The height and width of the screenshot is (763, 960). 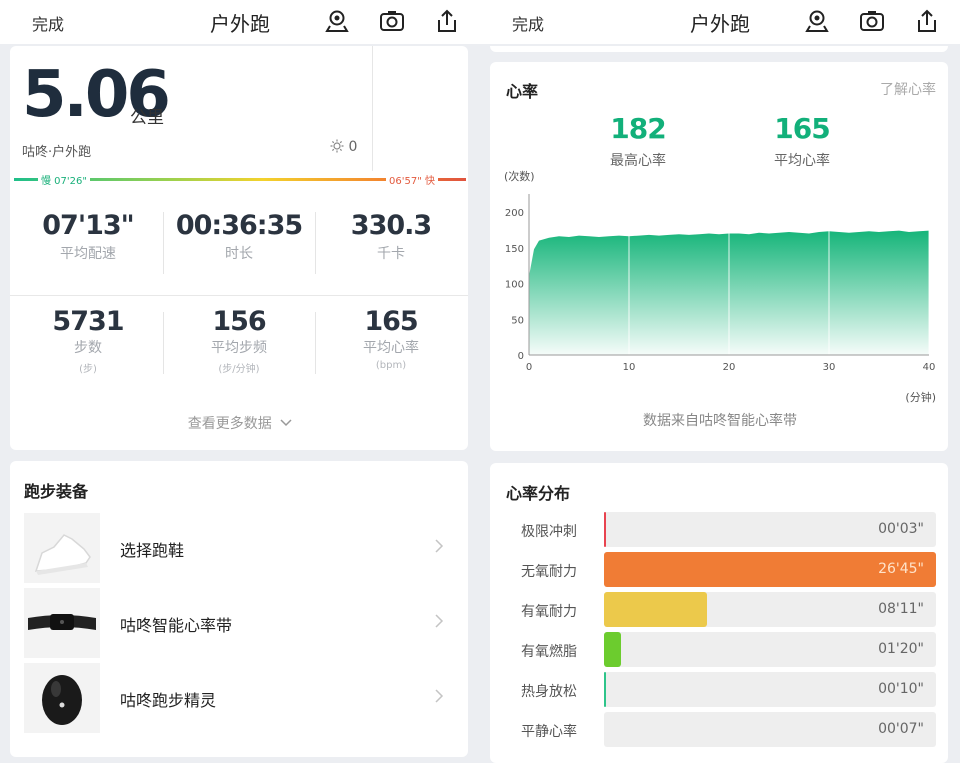 I want to click on y-tick-label: 50, so click(x=517, y=320).